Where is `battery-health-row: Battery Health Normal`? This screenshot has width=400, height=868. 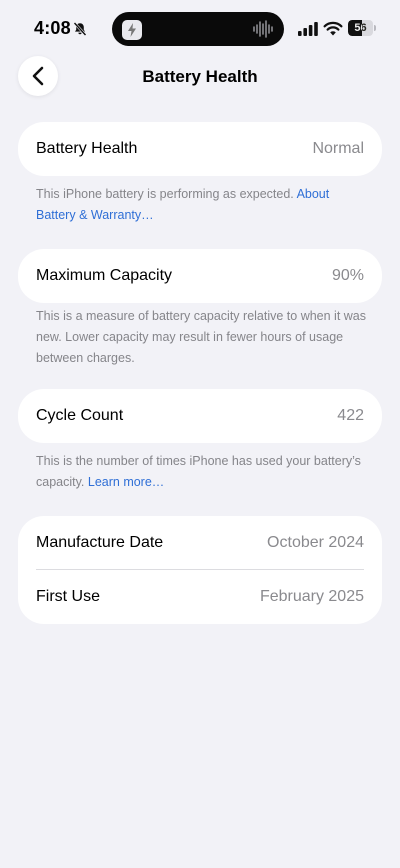 battery-health-row: Battery Health Normal is located at coordinates (200, 149).